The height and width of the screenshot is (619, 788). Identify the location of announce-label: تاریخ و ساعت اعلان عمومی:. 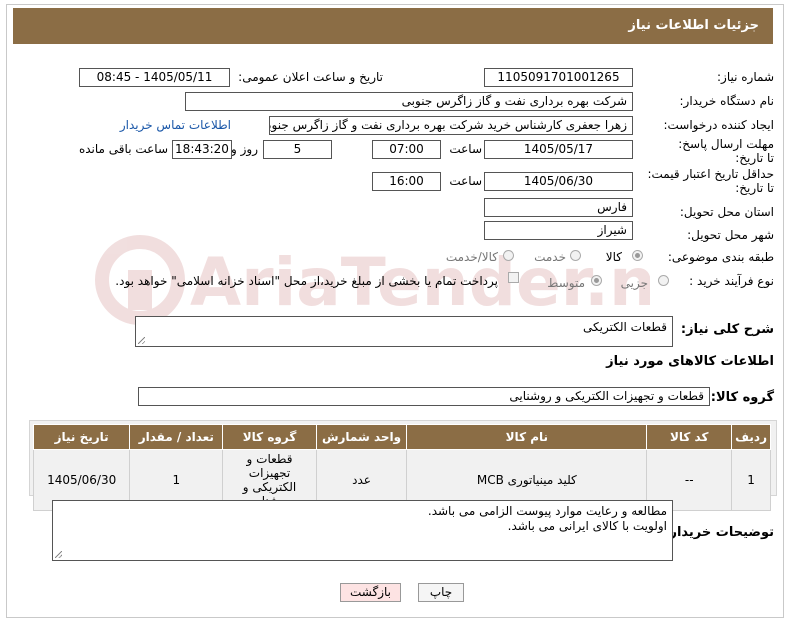
(310, 77).